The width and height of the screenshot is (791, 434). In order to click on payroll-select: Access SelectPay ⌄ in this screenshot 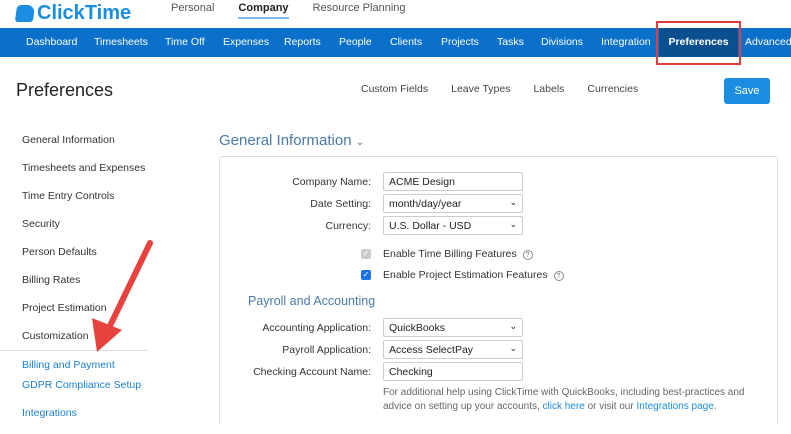, I will do `click(453, 349)`.